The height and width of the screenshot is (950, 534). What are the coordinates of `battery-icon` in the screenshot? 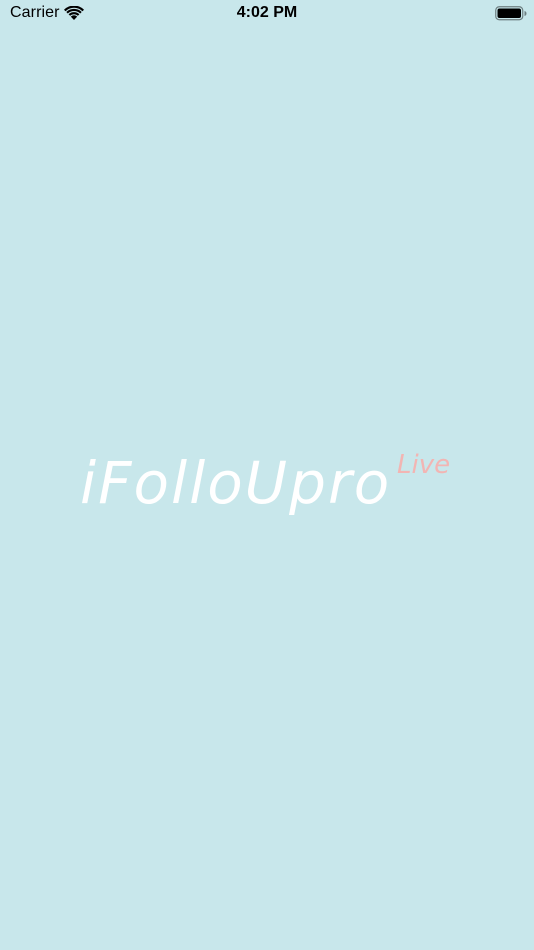 It's located at (511, 13).